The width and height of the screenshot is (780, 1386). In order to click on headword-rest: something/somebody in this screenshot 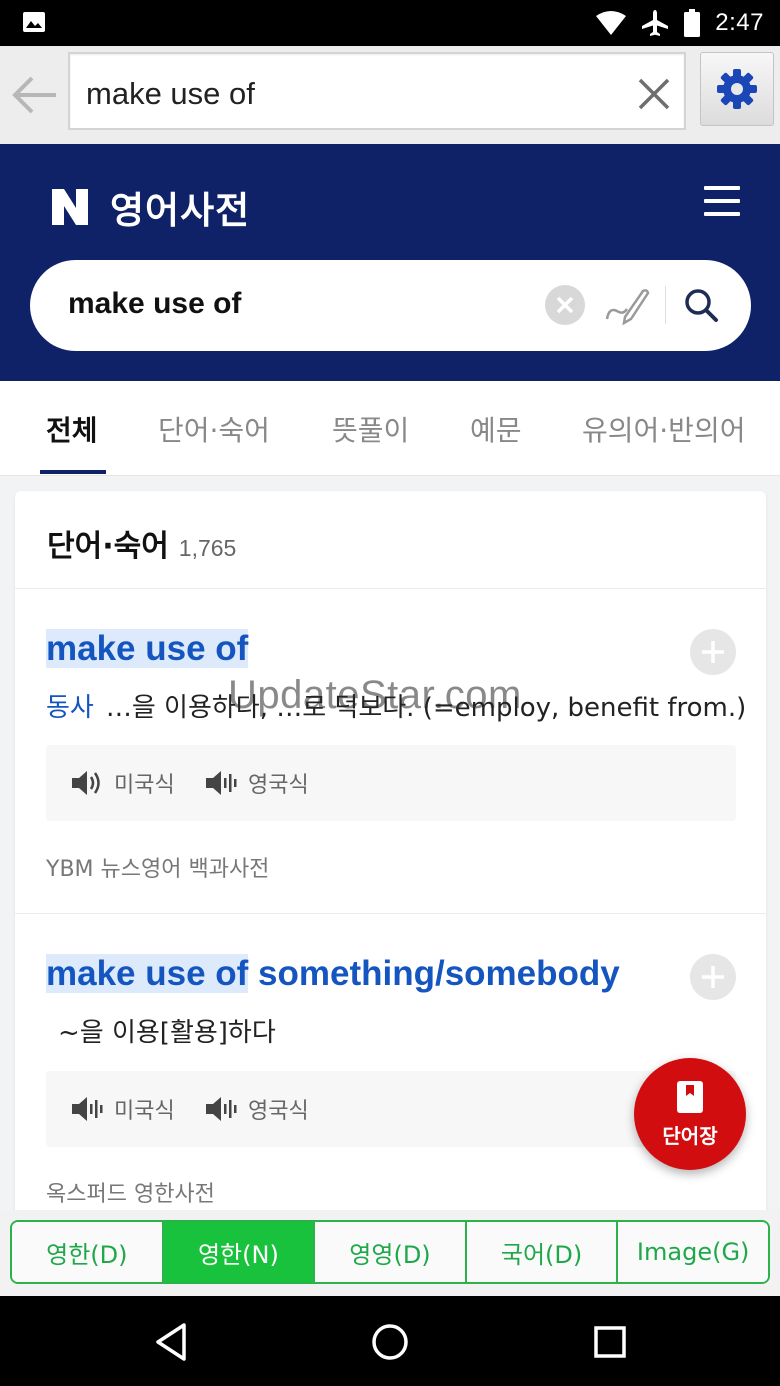, I will do `click(434, 973)`.